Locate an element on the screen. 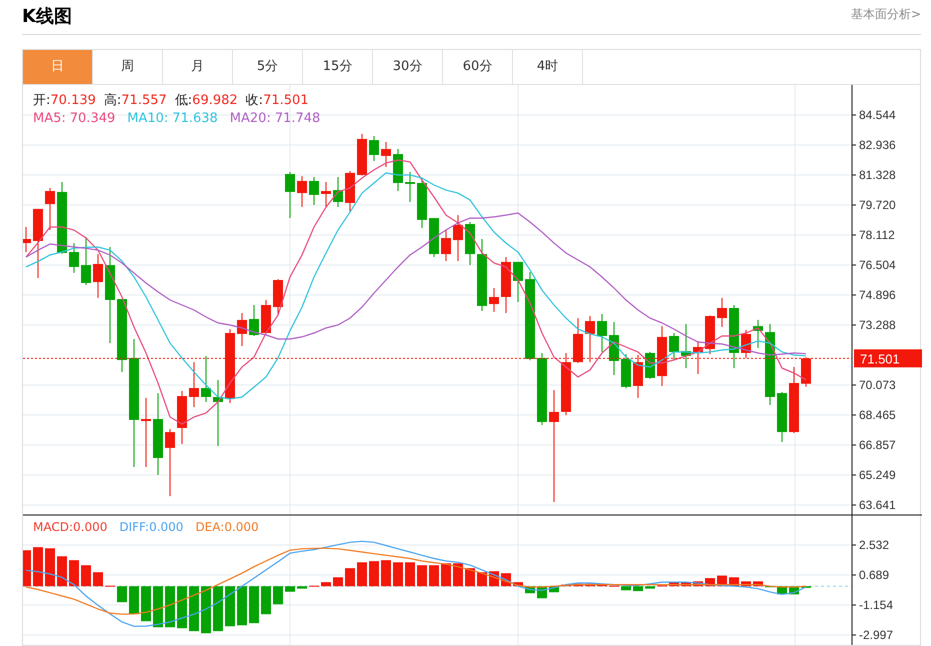  axis-label: 74.896 is located at coordinates (877, 295).